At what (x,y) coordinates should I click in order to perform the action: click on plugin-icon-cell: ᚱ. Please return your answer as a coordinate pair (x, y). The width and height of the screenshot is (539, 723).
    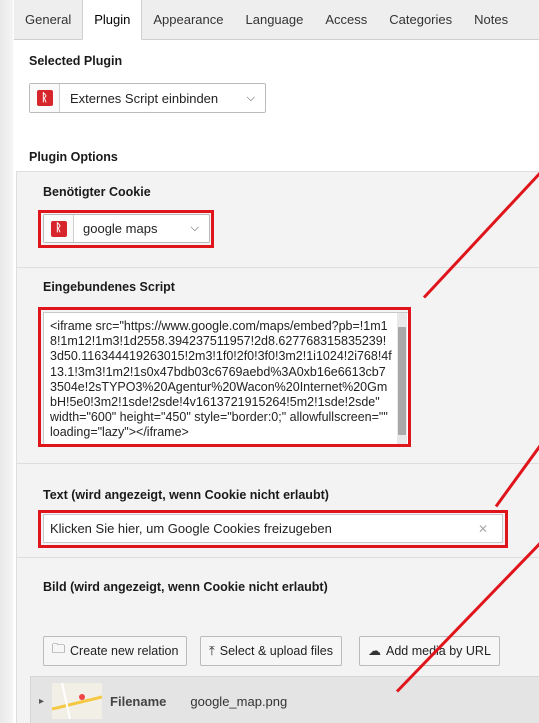
    Looking at the image, I should click on (45, 98).